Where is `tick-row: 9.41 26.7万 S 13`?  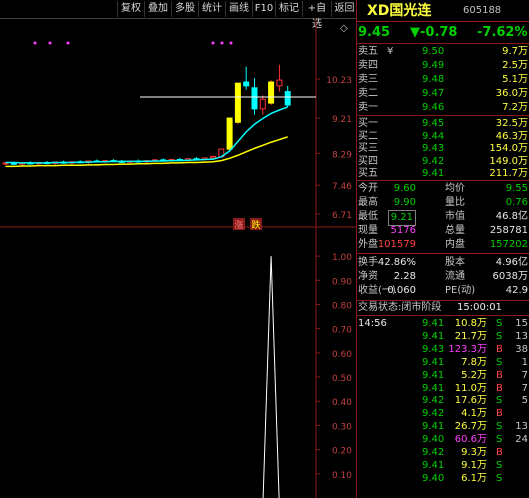
tick-row: 9.41 26.7万 S 13 is located at coordinates (443, 427).